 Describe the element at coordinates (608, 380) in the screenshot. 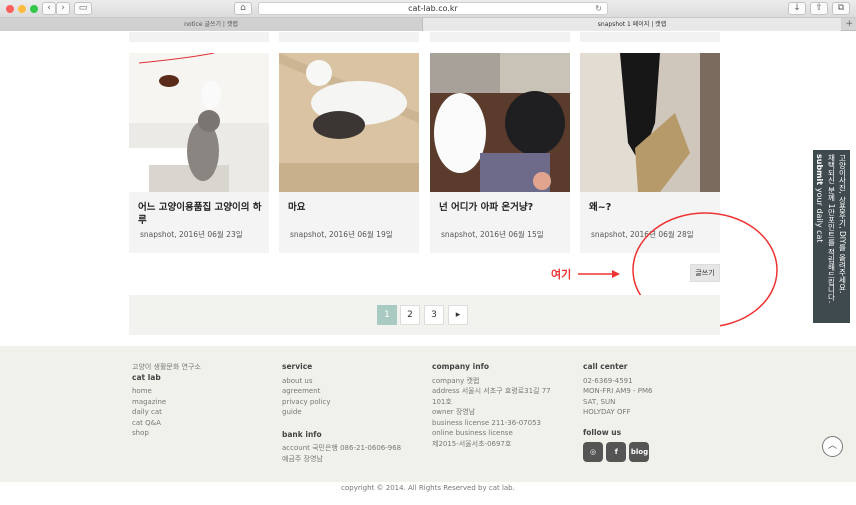

I see `call-line: 02-6369-4591` at that location.